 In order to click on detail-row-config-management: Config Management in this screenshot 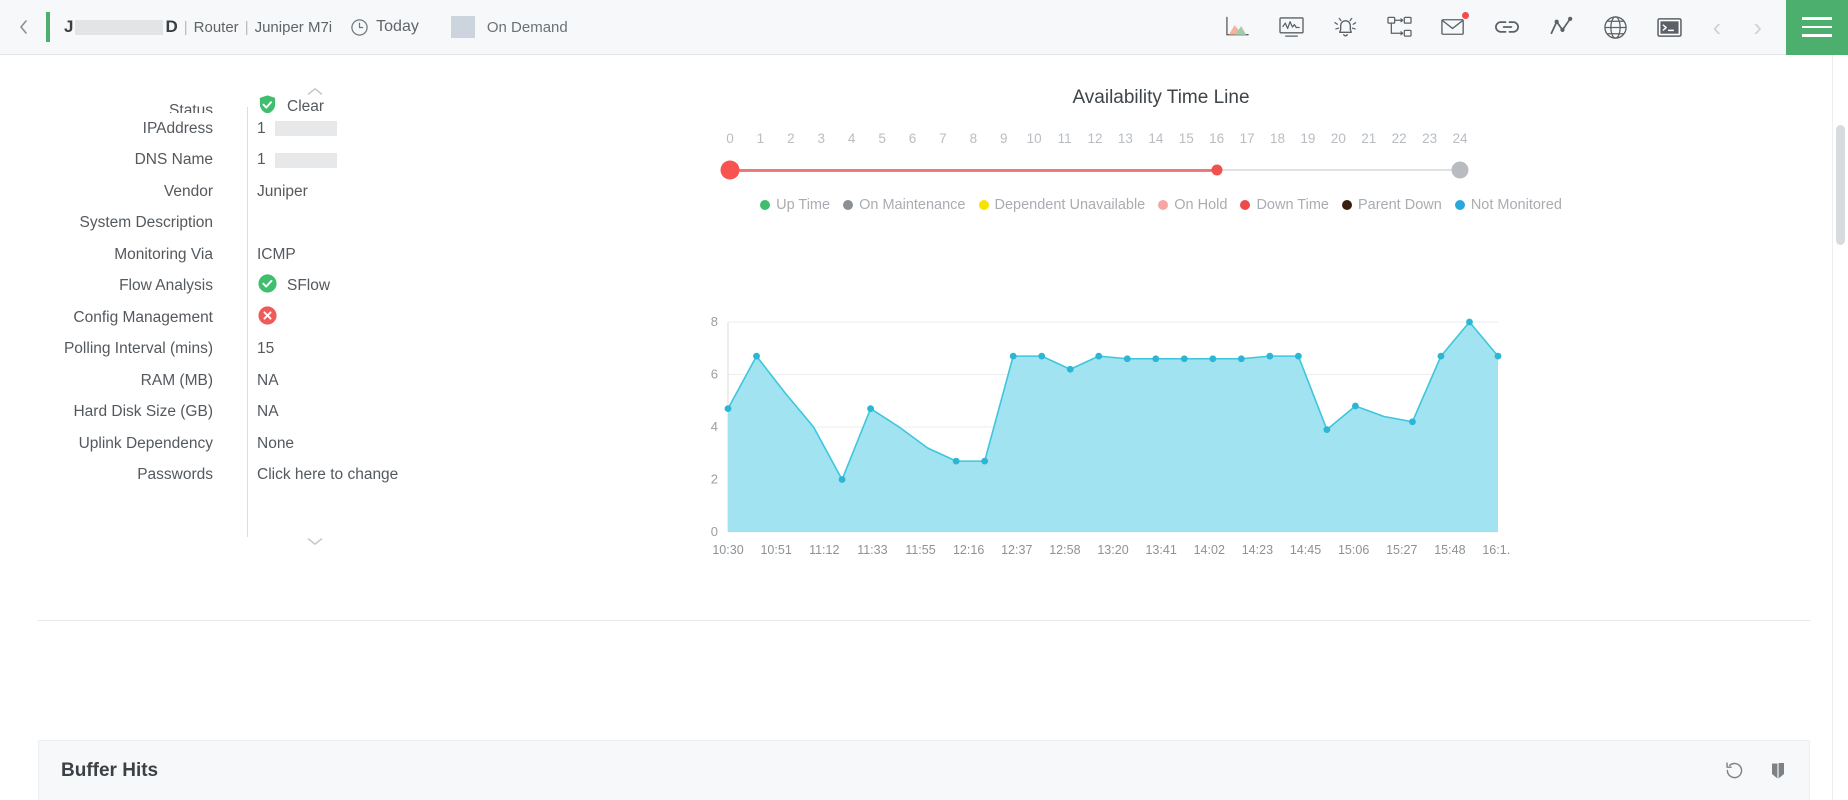, I will do `click(280, 318)`.